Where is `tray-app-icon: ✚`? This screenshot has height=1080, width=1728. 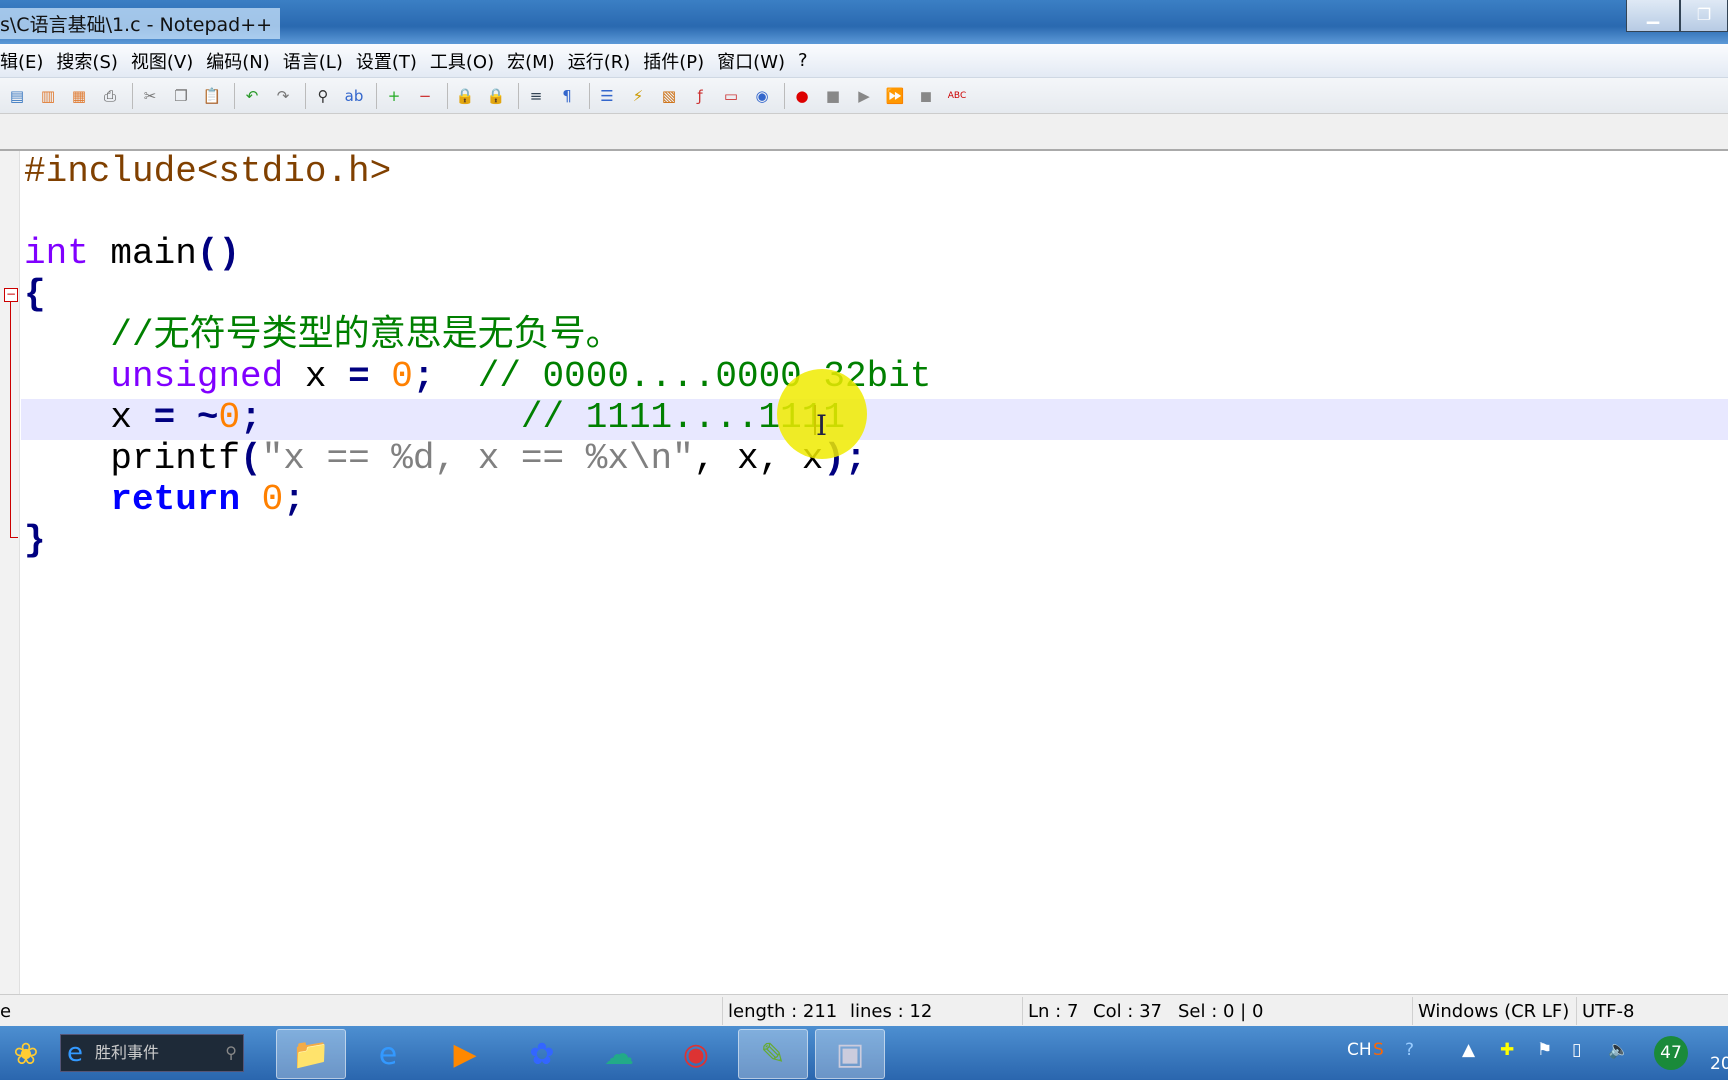 tray-app-icon: ✚ is located at coordinates (1507, 1050).